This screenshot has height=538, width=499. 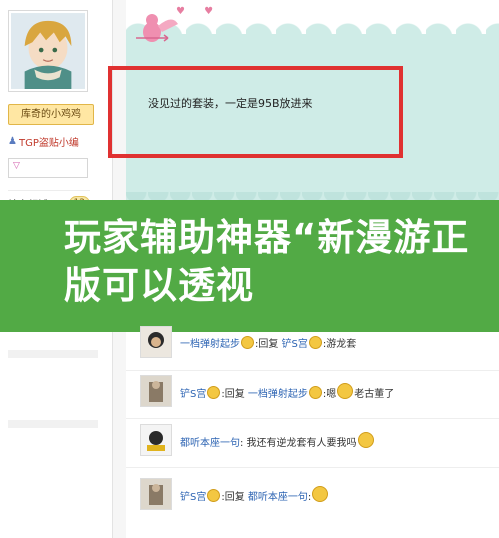 I want to click on comment-text: 一档弹射起步 :回复 铲S宫 :游龙套, so click(x=268, y=342).